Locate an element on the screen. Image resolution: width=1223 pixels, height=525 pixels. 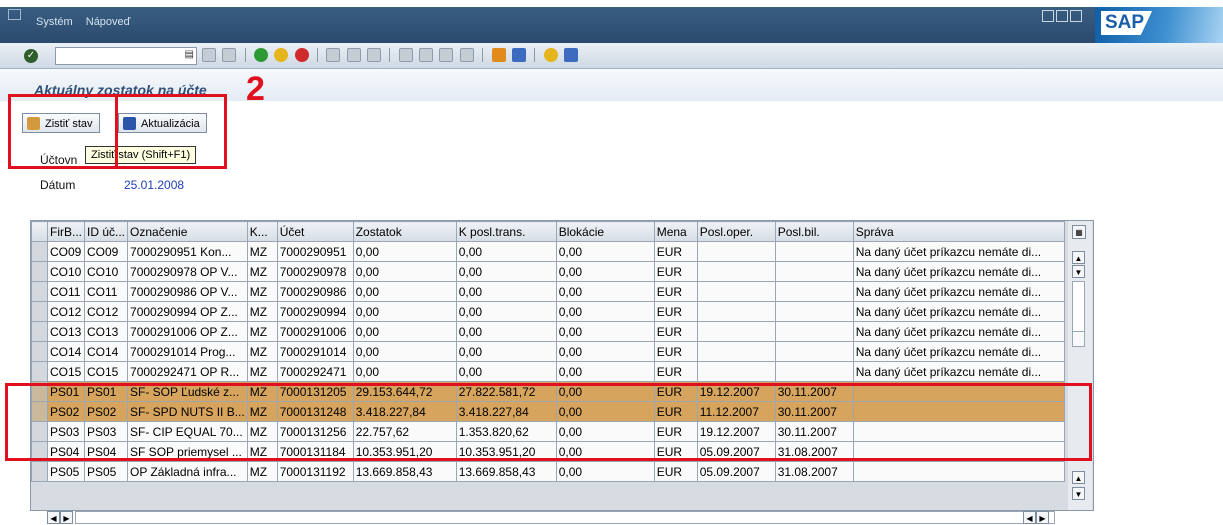
command-input is located at coordinates (118, 56).